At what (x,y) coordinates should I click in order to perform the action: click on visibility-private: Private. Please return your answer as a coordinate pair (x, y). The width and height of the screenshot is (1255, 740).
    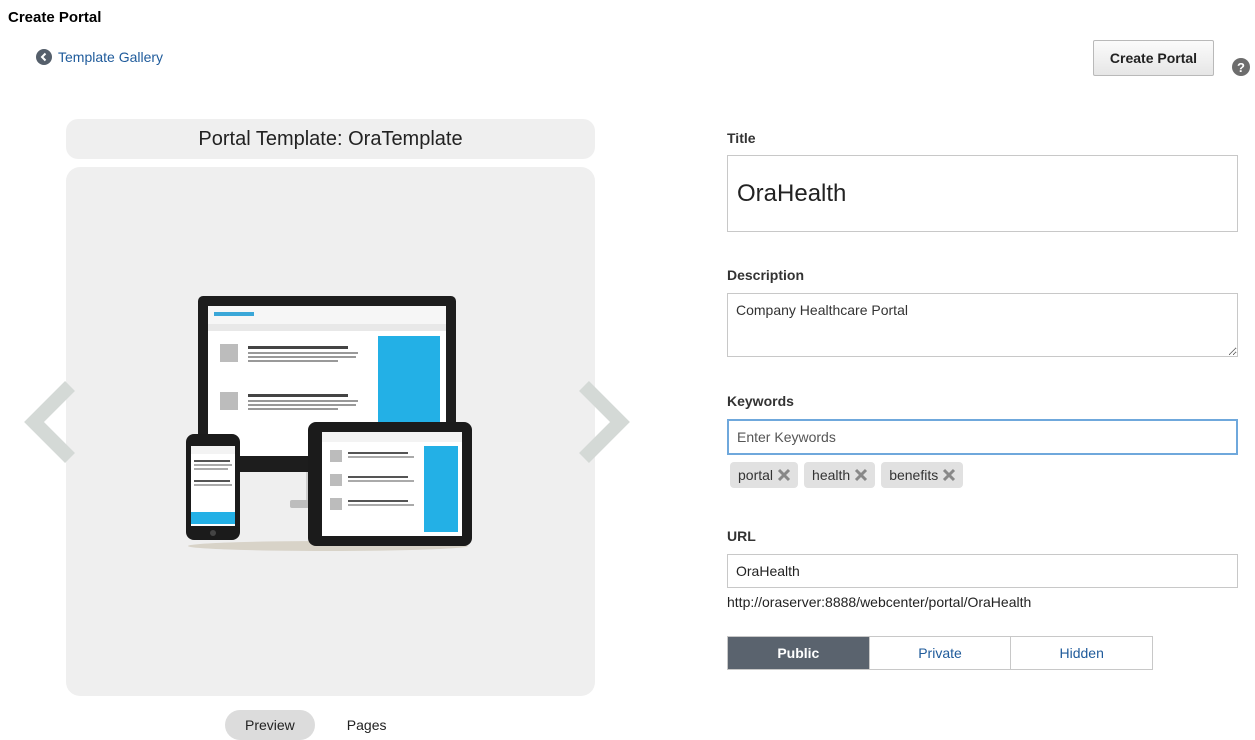
    Looking at the image, I should click on (939, 653).